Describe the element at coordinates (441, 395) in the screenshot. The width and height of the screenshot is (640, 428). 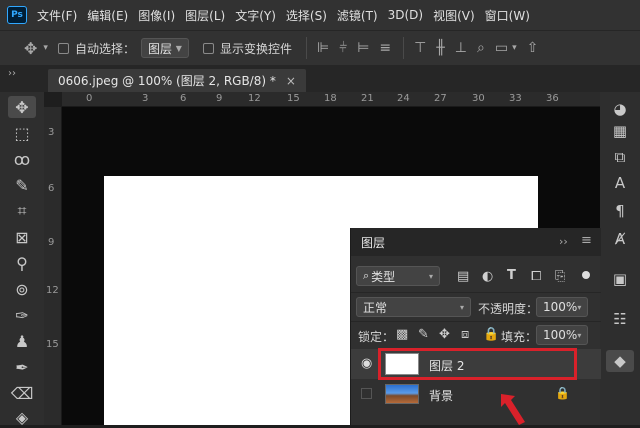
I see `layer-name: 背景` at that location.